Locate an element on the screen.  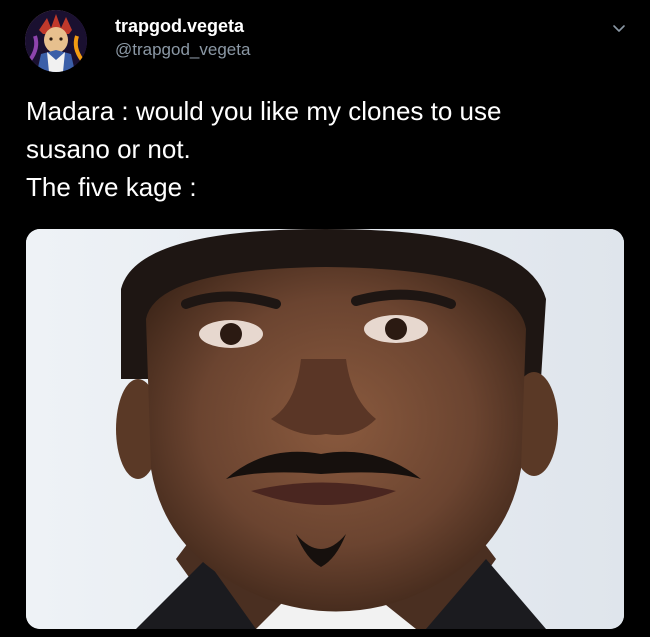
tweet-author: trapgod.vegeta @trapgod_vegeta is located at coordinates (182, 38).